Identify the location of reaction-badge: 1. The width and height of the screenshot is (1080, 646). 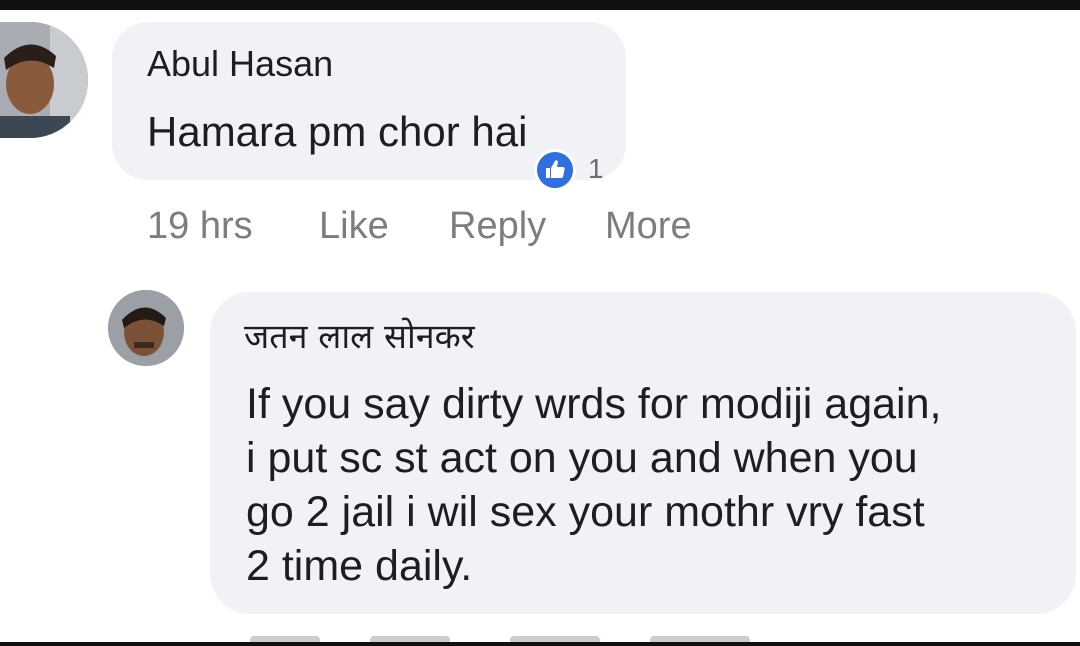
(574, 171).